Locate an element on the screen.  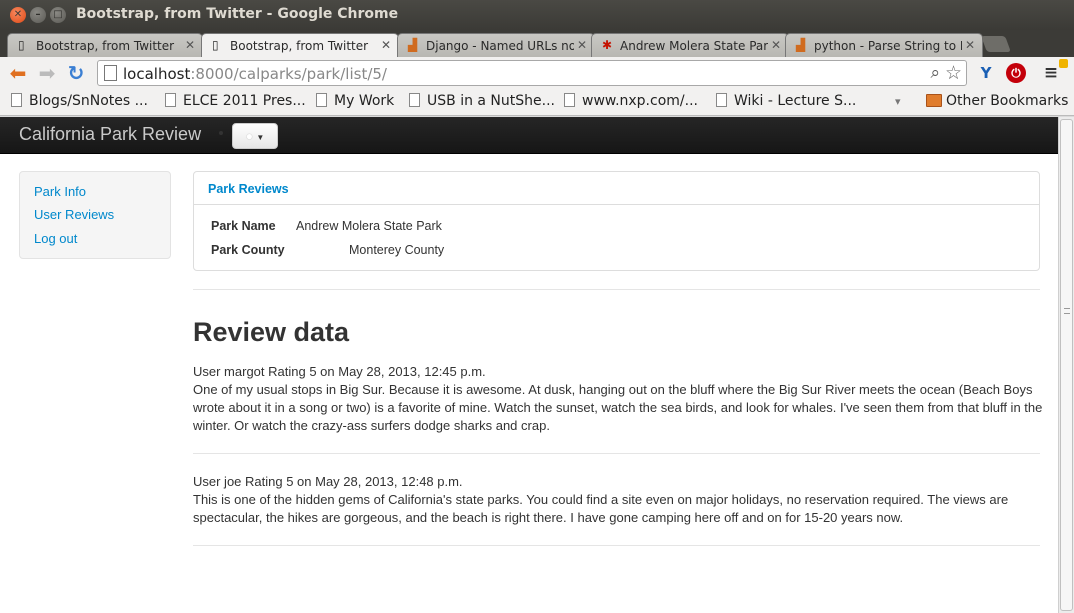
zoom-icon: ⌕ is located at coordinates (935, 73).